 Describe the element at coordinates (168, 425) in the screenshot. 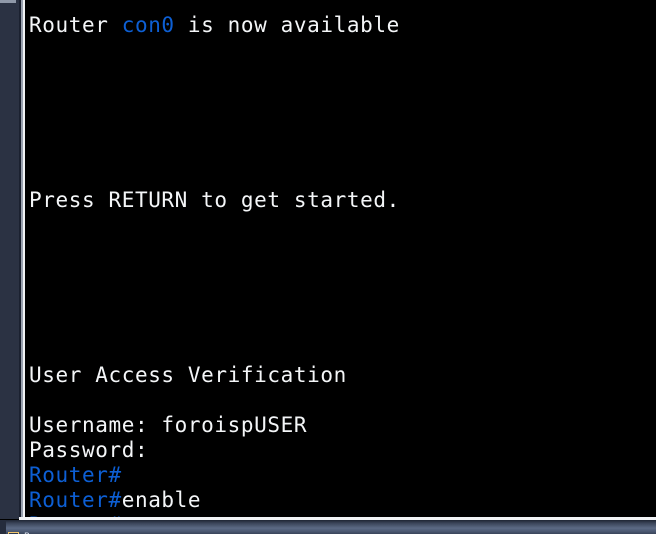

I see `terminal-text: Username: foroispUSER` at that location.